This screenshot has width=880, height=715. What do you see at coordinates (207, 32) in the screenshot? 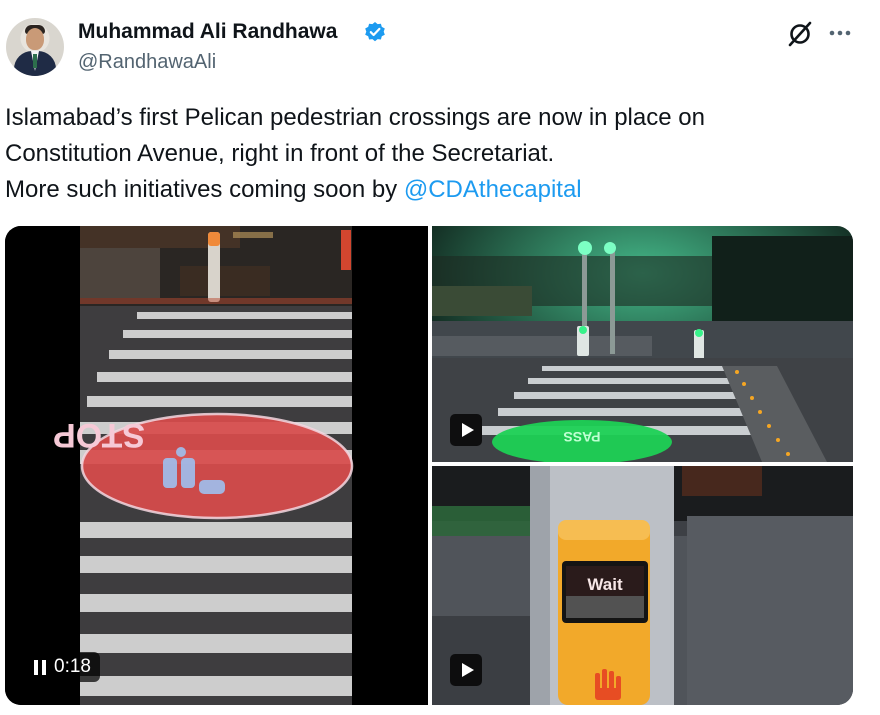
I see `author-name: Muhammad Ali Randhawa` at bounding box center [207, 32].